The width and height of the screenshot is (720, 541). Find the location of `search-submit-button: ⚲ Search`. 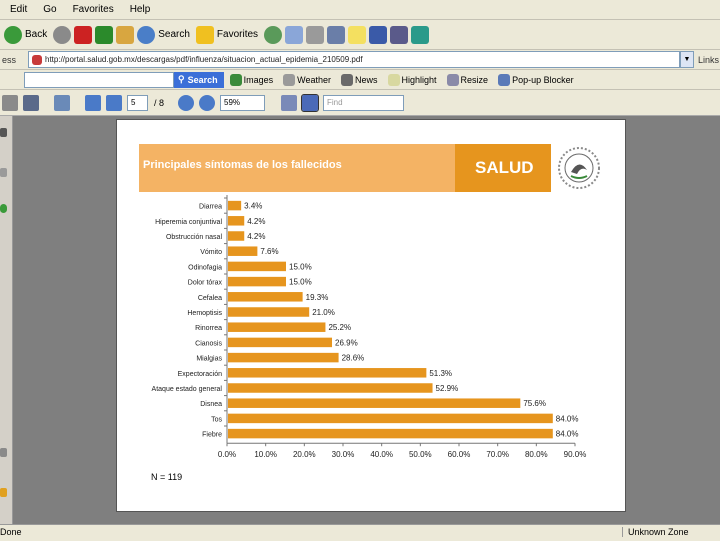

search-submit-button: ⚲ Search is located at coordinates (199, 79).